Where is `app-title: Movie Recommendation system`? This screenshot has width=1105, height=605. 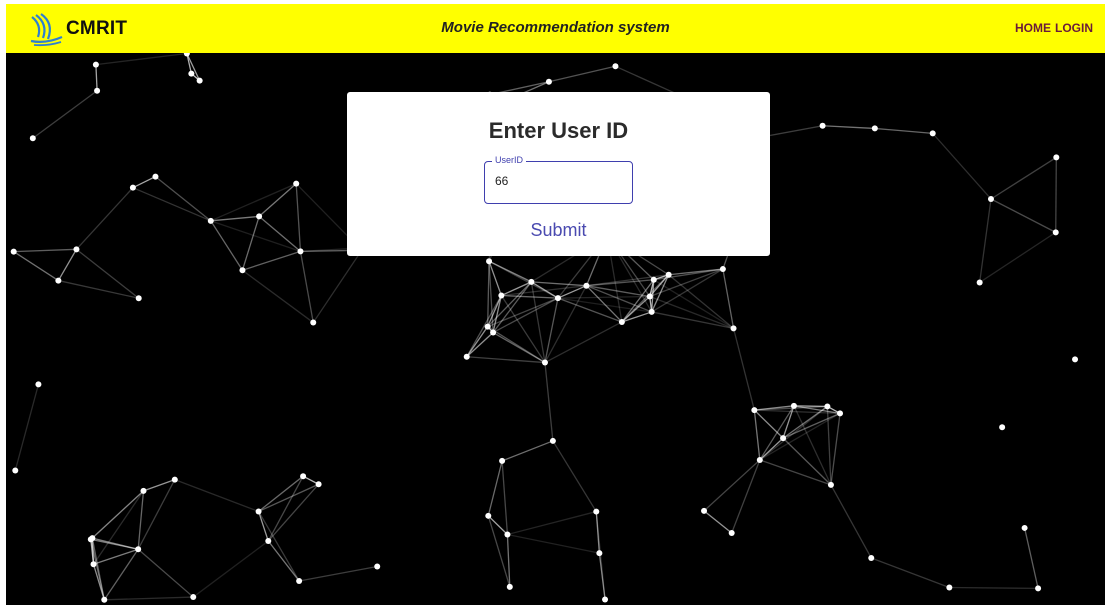 app-title: Movie Recommendation system is located at coordinates (555, 27).